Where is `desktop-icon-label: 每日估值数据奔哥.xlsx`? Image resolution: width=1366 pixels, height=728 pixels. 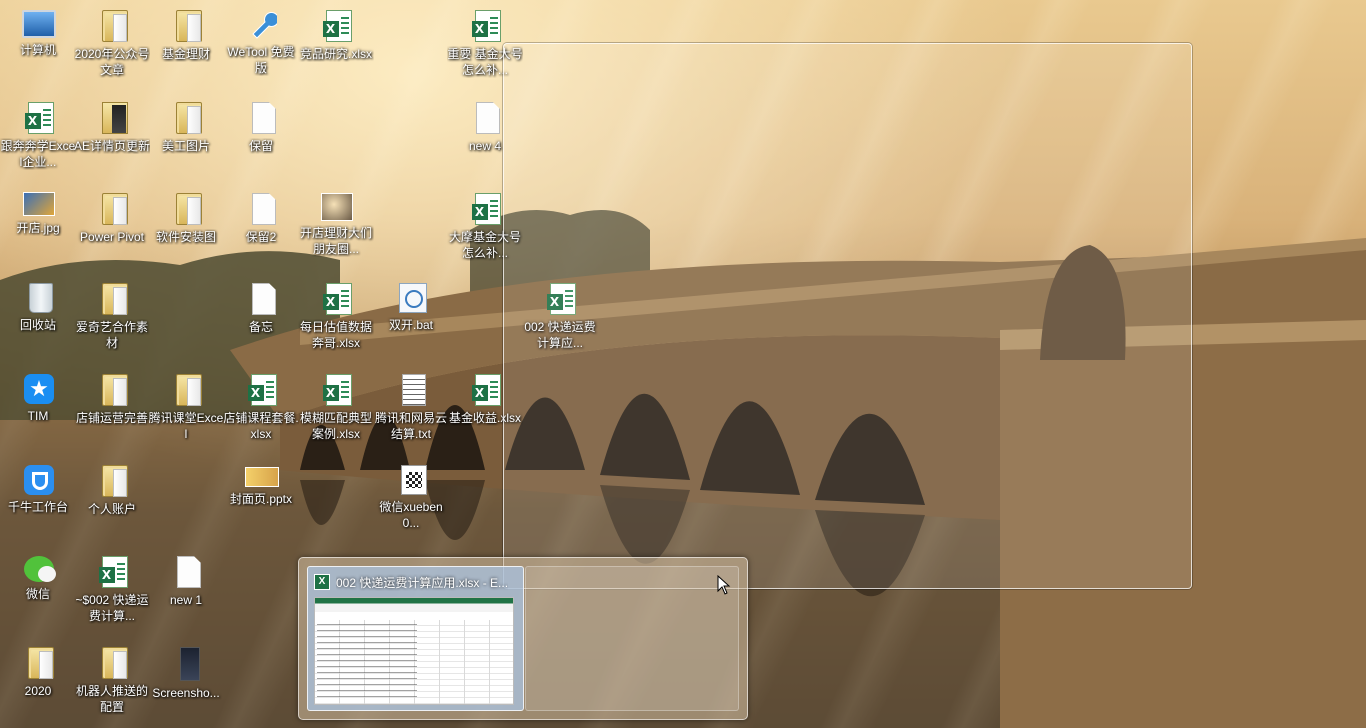
desktop-icon-label: 每日估值数据奔哥.xlsx is located at coordinates (335, 335).